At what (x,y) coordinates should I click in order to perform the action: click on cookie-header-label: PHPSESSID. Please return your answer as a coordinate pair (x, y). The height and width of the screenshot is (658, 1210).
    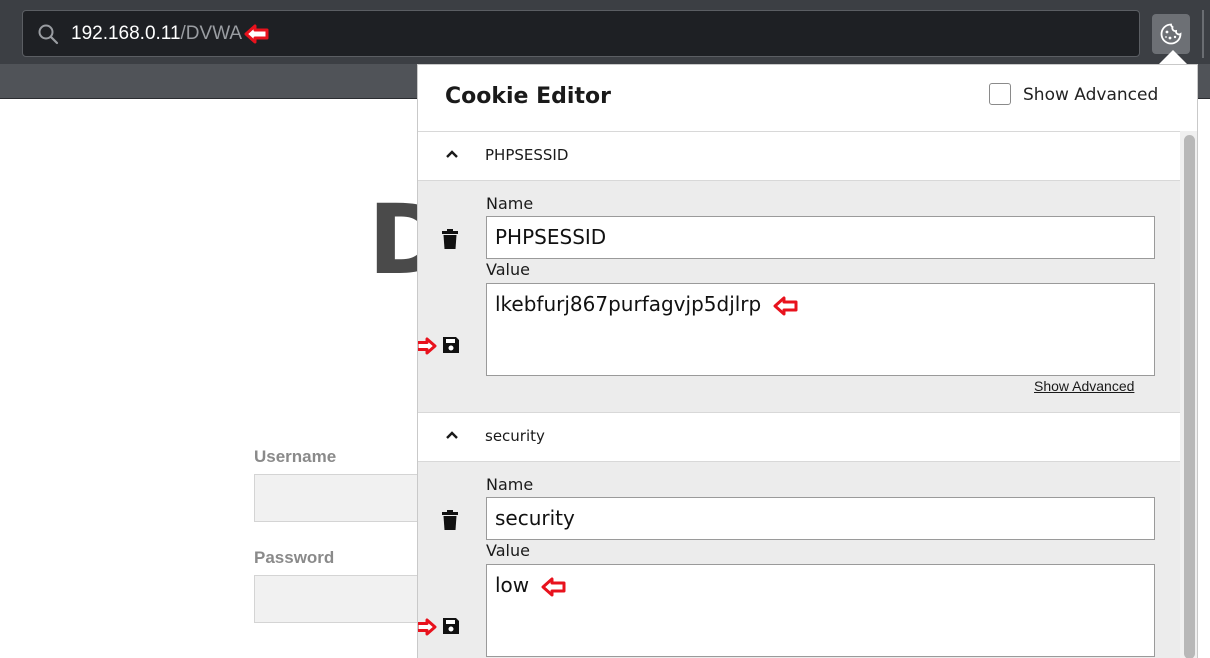
    Looking at the image, I should click on (527, 155).